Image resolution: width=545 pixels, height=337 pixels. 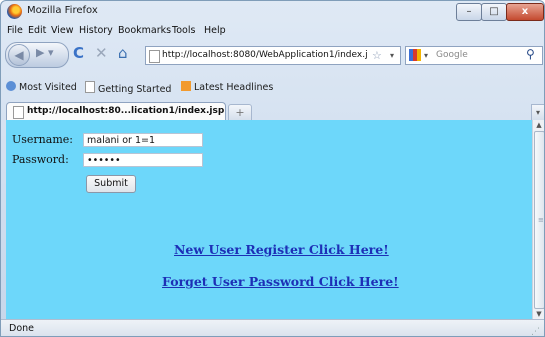 What do you see at coordinates (415, 55) in the screenshot?
I see `search-engine-icon` at bounding box center [415, 55].